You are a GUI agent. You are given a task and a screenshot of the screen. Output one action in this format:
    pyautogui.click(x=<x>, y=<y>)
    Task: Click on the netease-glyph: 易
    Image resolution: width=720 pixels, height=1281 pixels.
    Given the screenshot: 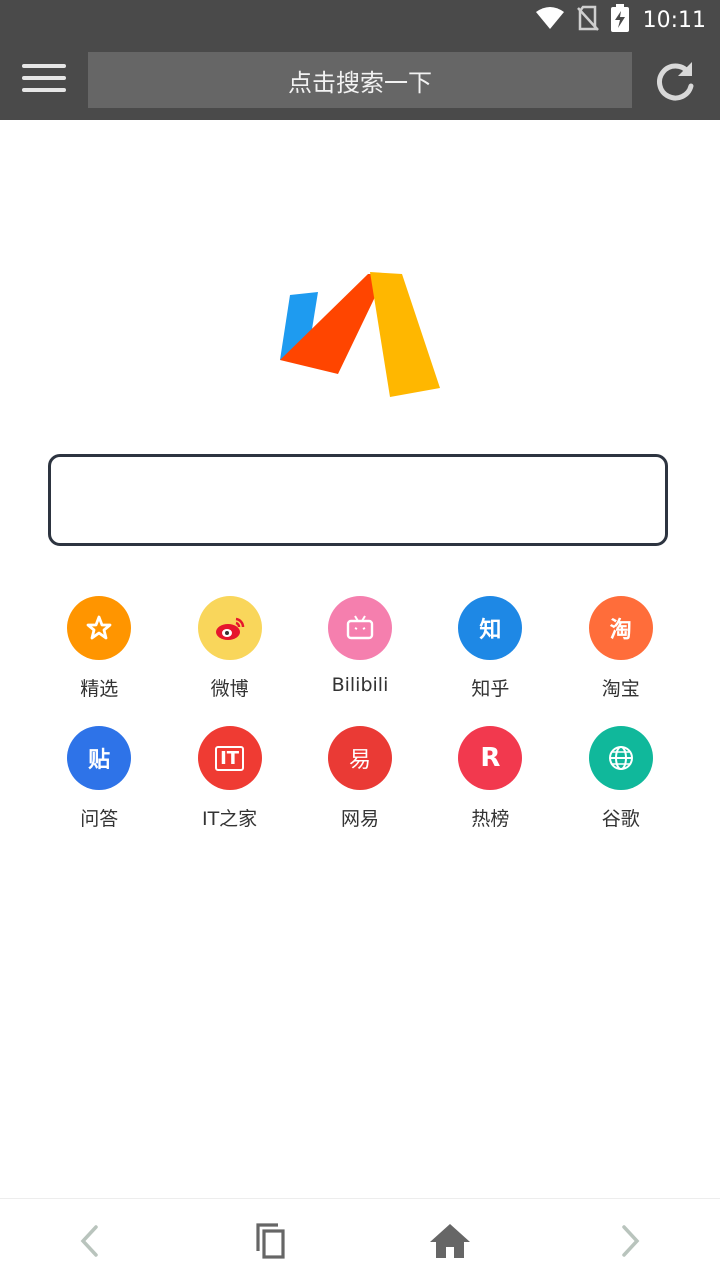 What is the action you would take?
    pyautogui.click(x=359, y=760)
    